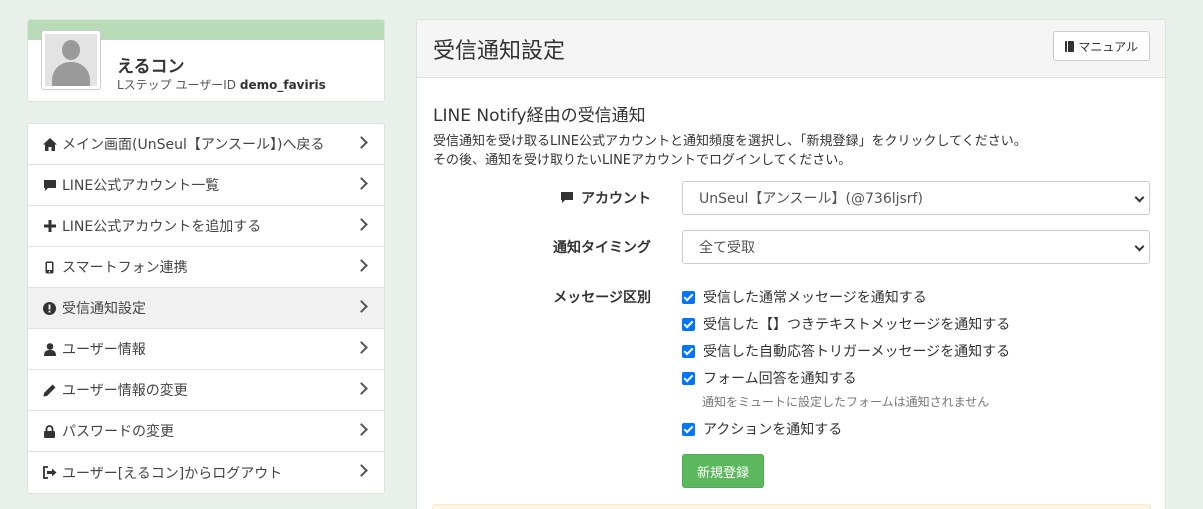 The image size is (1203, 509). What do you see at coordinates (602, 248) in the screenshot?
I see `timing-label: 通知タイミング` at bounding box center [602, 248].